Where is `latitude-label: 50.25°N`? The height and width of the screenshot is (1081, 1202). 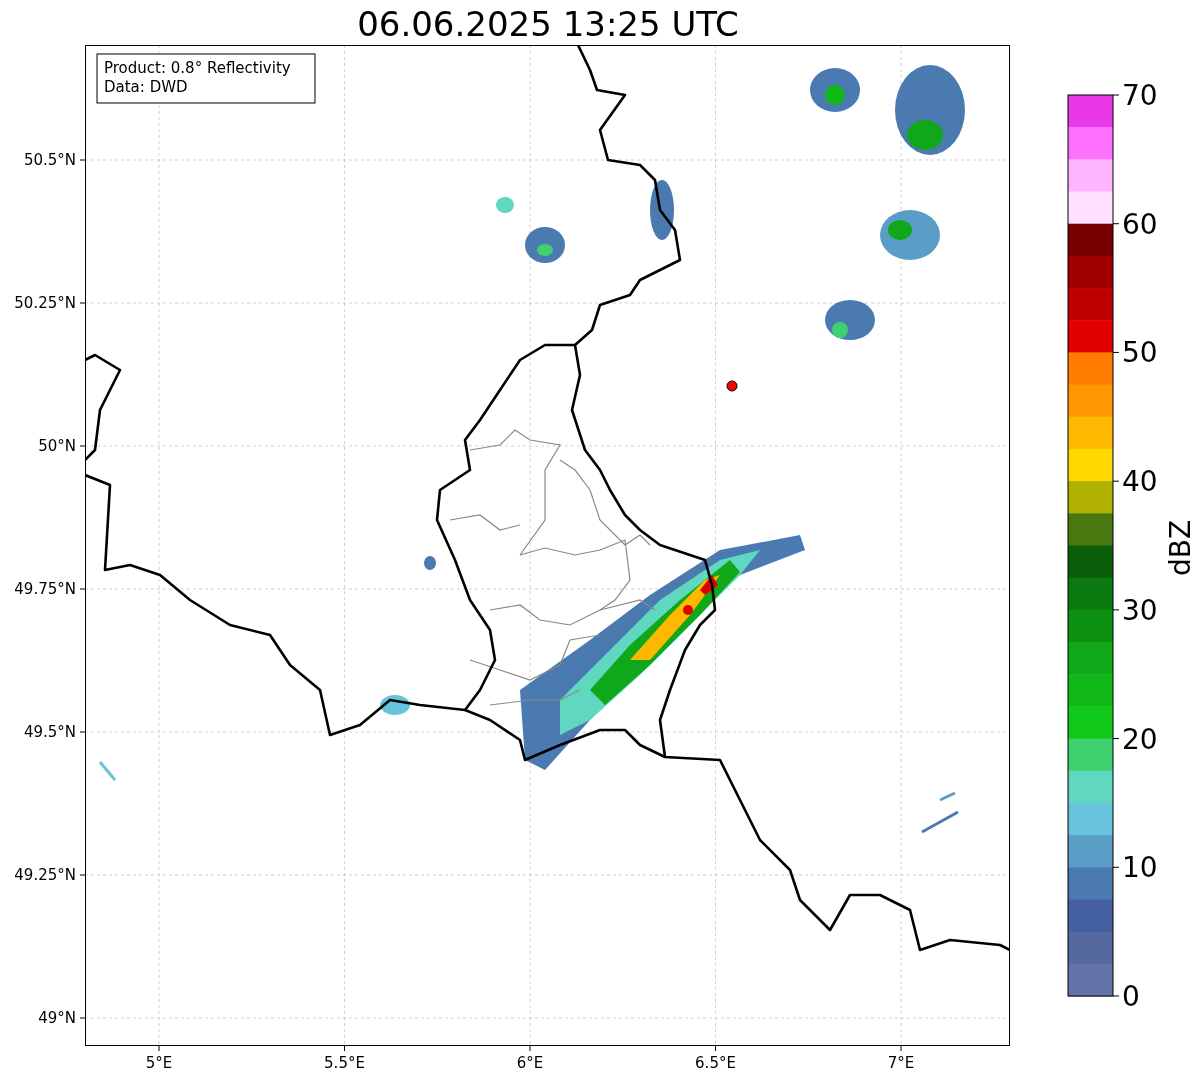
latitude-label: 50.25°N is located at coordinates (45, 303).